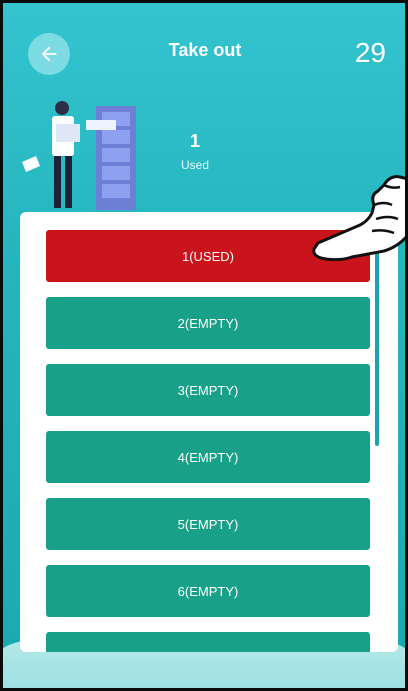  Describe the element at coordinates (208, 642) in the screenshot. I see `slot-7-button` at that location.